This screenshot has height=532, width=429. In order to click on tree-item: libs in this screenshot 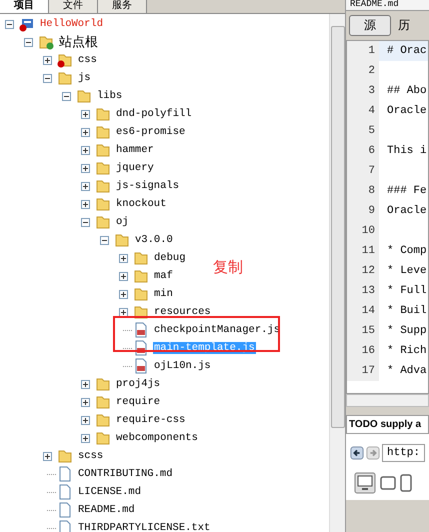, I will do `click(110, 96)`.